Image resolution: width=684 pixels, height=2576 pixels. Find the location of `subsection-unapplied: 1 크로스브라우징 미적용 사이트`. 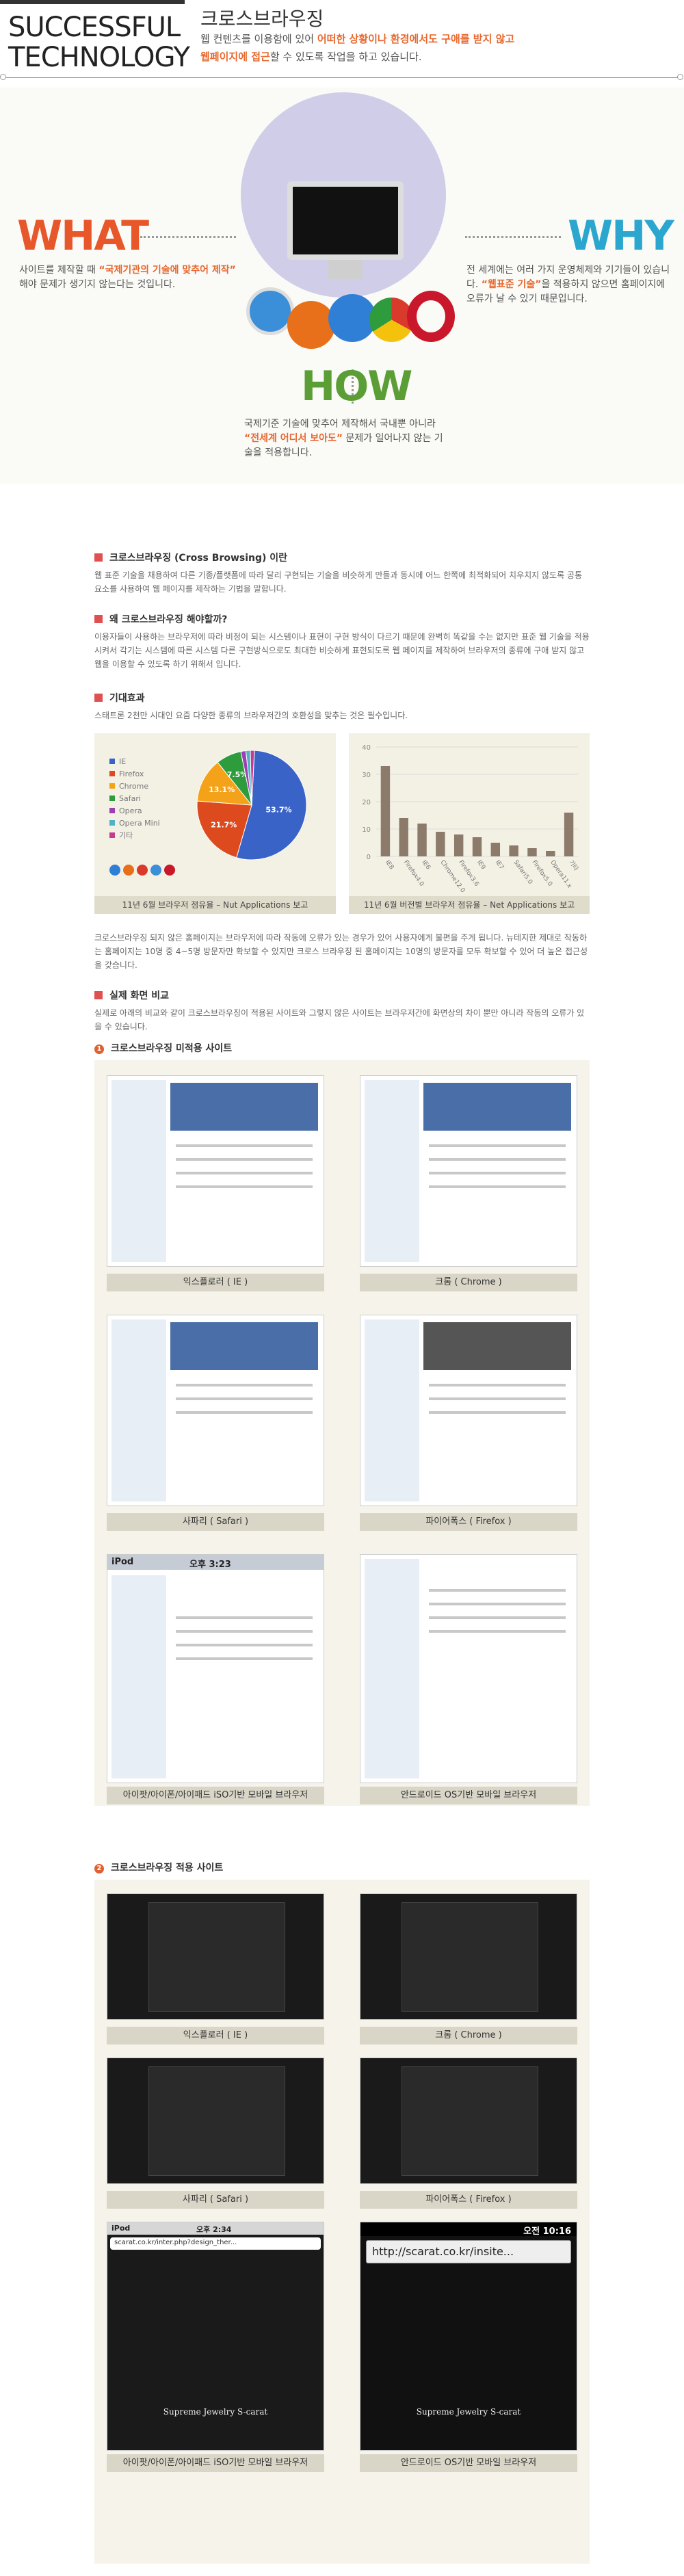

subsection-unapplied: 1 크로스브라우징 미적용 사이트 is located at coordinates (342, 1048).